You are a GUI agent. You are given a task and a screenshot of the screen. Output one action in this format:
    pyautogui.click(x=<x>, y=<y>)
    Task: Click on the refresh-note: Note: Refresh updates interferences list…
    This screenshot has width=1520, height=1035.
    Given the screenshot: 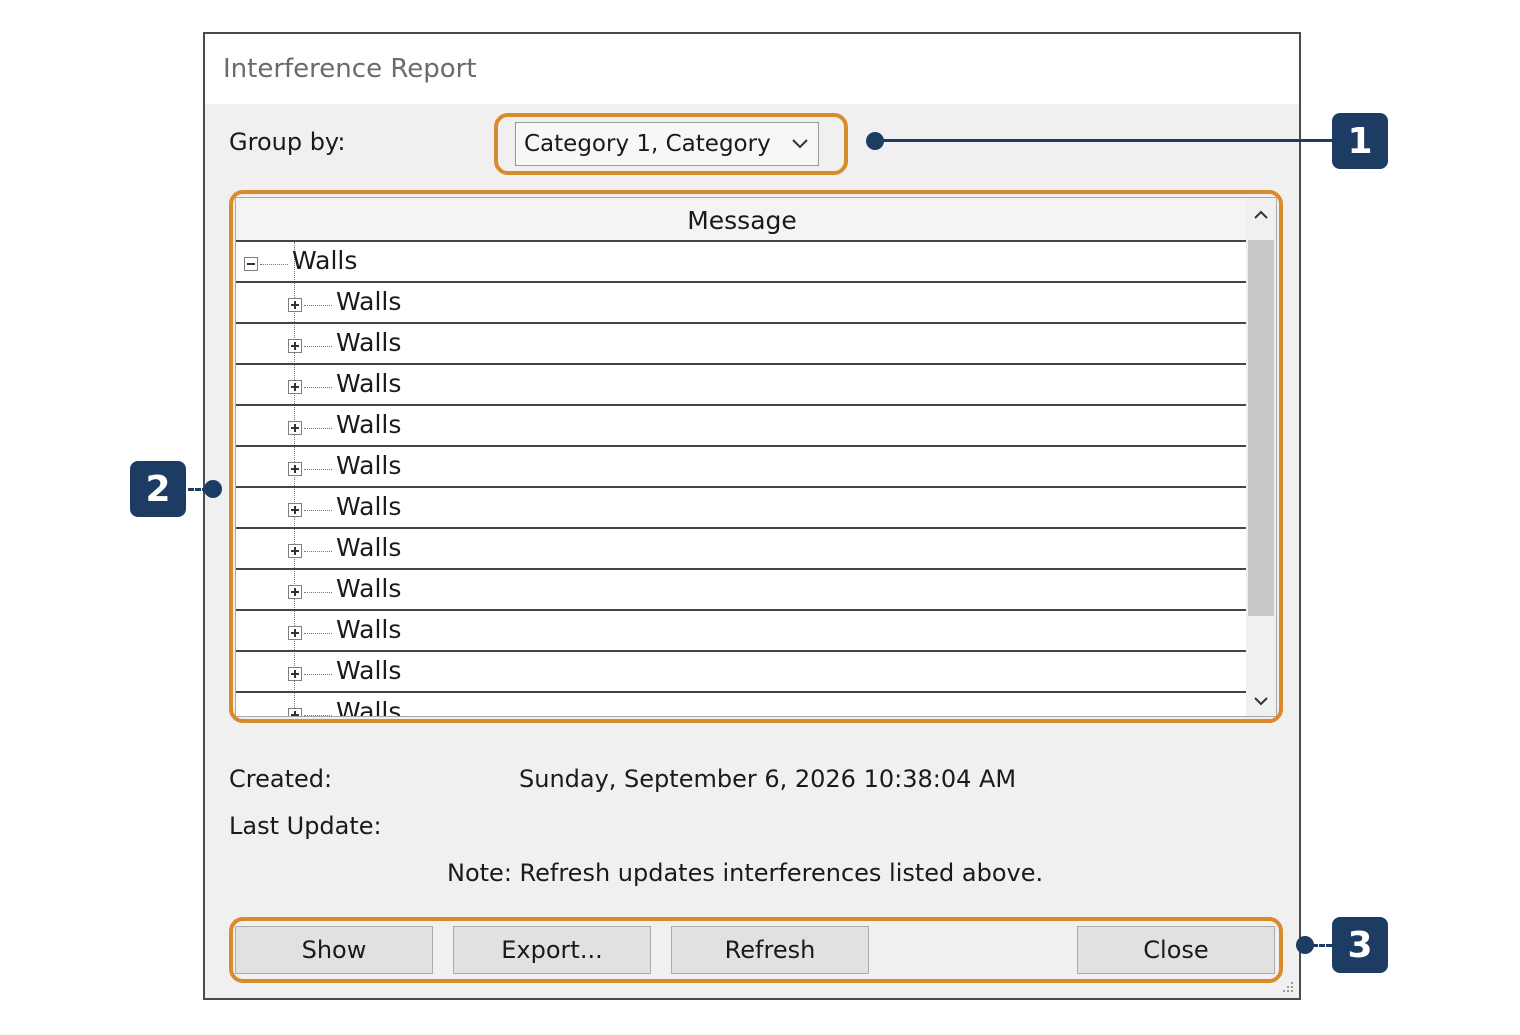 What is the action you would take?
    pyautogui.click(x=745, y=873)
    